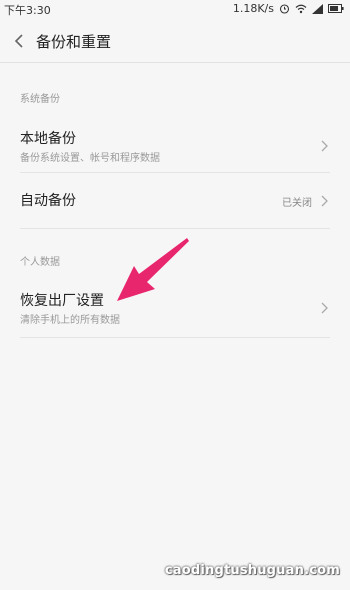 This screenshot has height=590, width=350. I want to click on section-header-system-backup: 系统备份, so click(40, 99).